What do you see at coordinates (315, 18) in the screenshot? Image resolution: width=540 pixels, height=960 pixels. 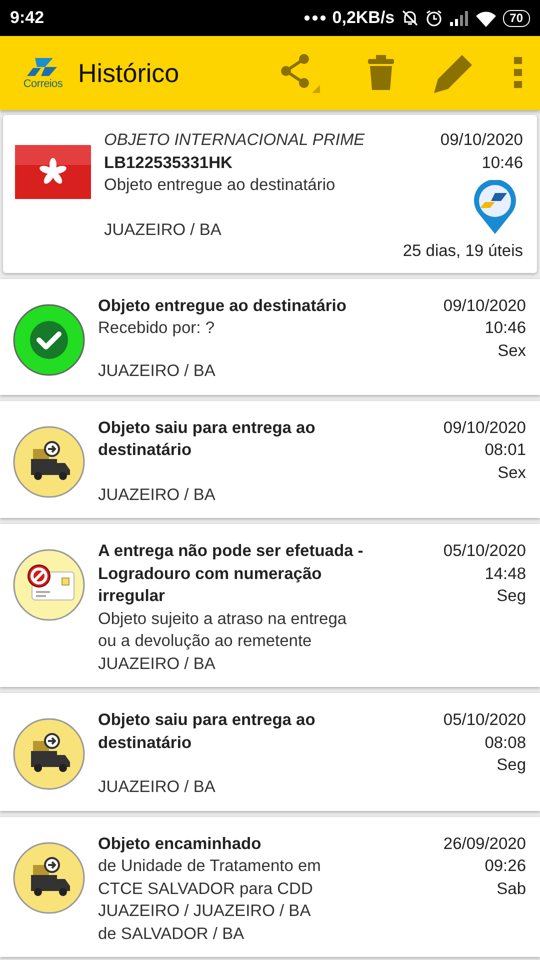 I see `notification-dots-icon` at bounding box center [315, 18].